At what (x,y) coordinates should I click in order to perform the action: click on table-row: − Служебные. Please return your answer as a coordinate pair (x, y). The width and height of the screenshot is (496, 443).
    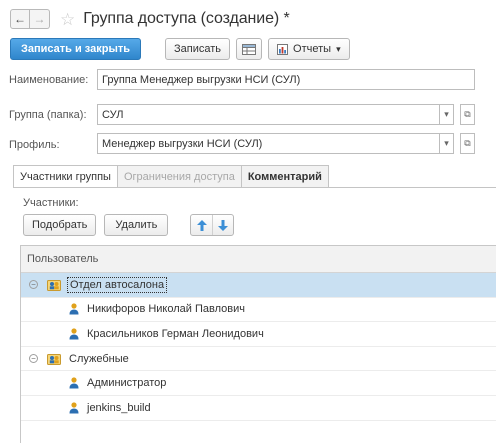
    Looking at the image, I should click on (258, 359).